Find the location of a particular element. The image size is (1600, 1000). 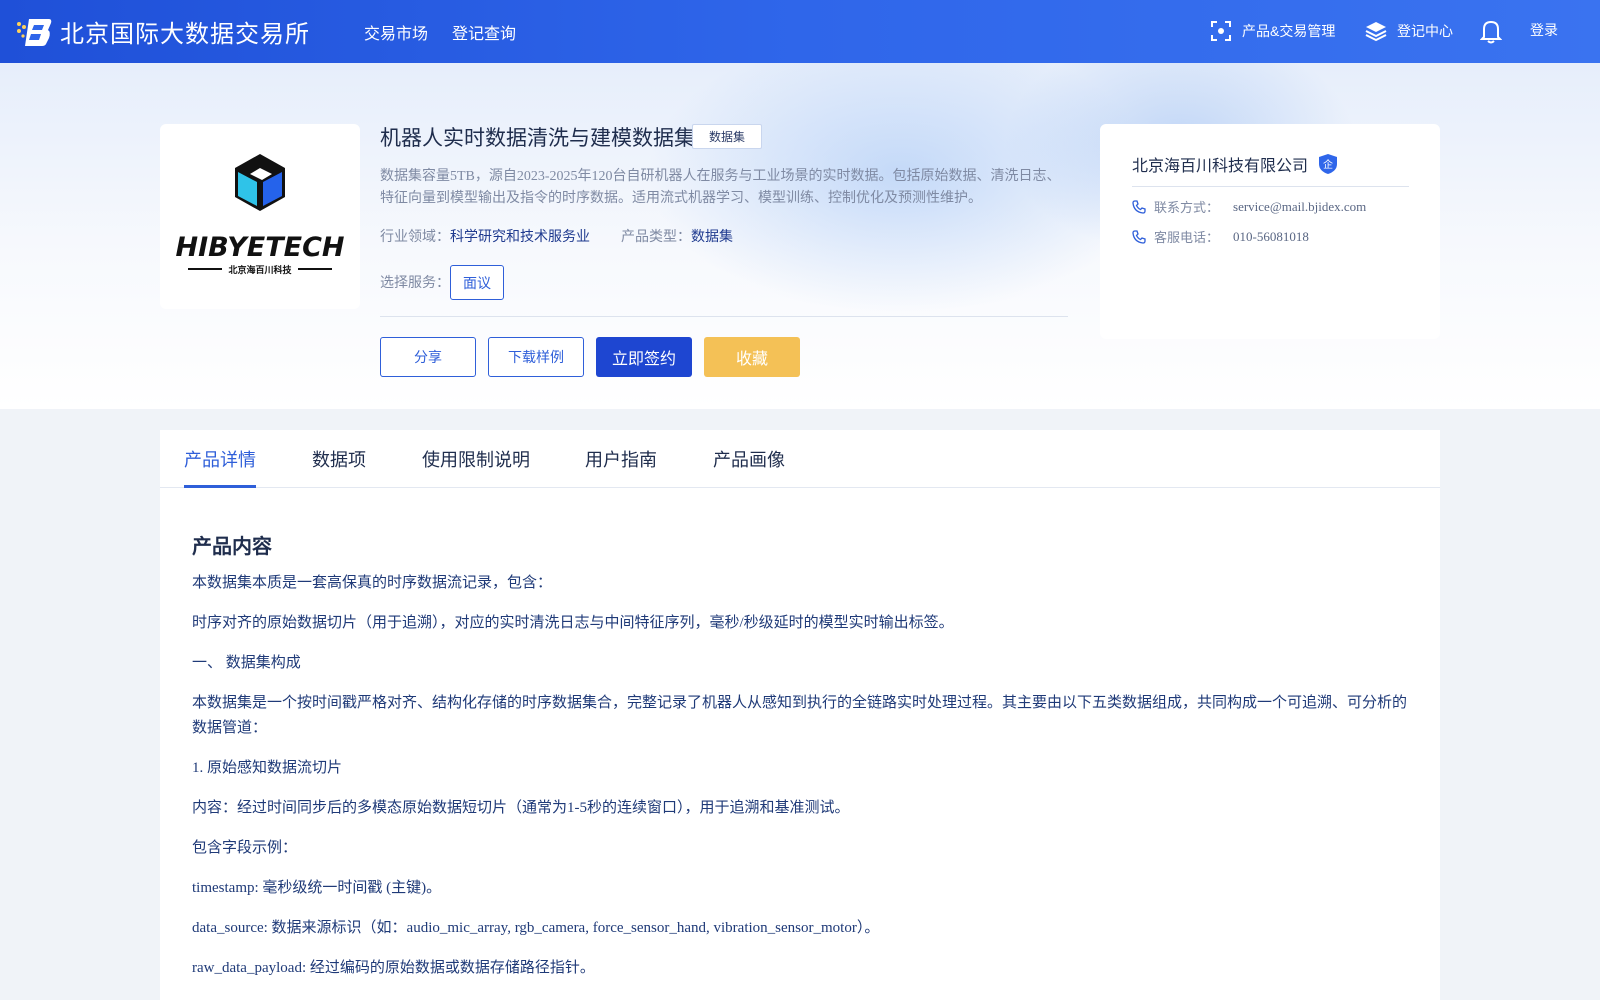

register-center-label: 登记中心 is located at coordinates (1425, 31).